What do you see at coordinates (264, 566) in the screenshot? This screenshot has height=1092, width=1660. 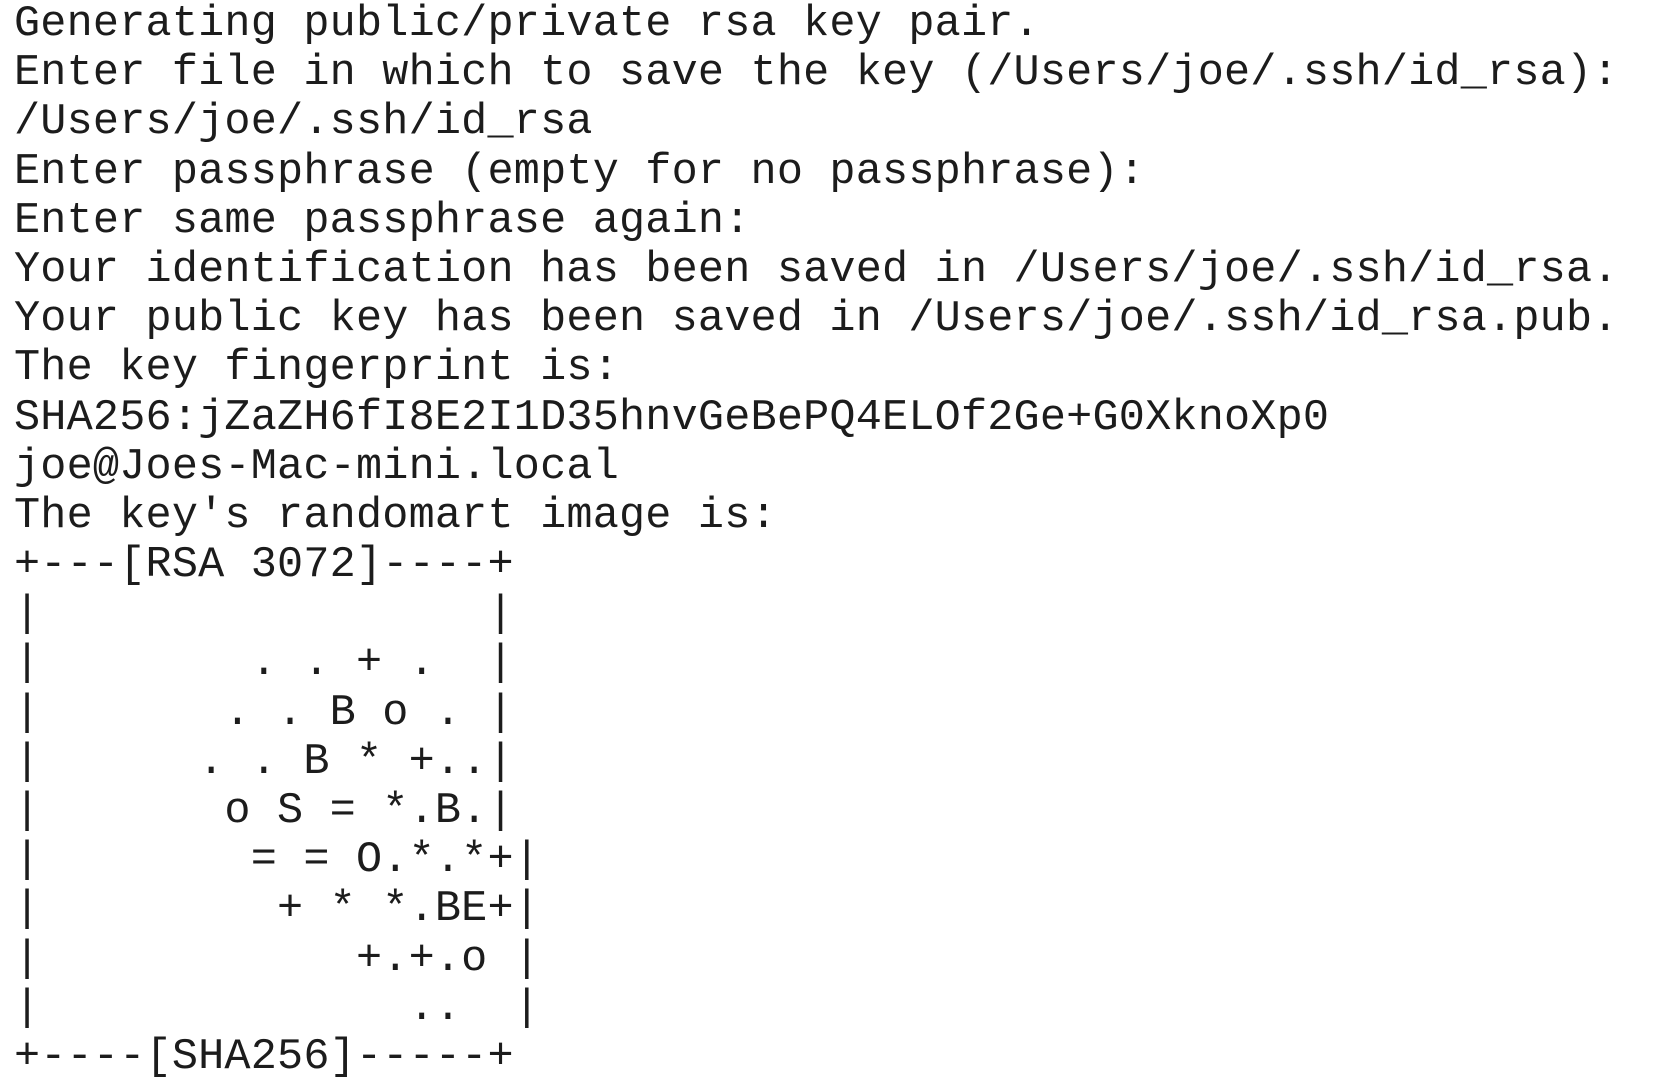 I see `randomart-top-border: +---[RSA 3072]----+` at bounding box center [264, 566].